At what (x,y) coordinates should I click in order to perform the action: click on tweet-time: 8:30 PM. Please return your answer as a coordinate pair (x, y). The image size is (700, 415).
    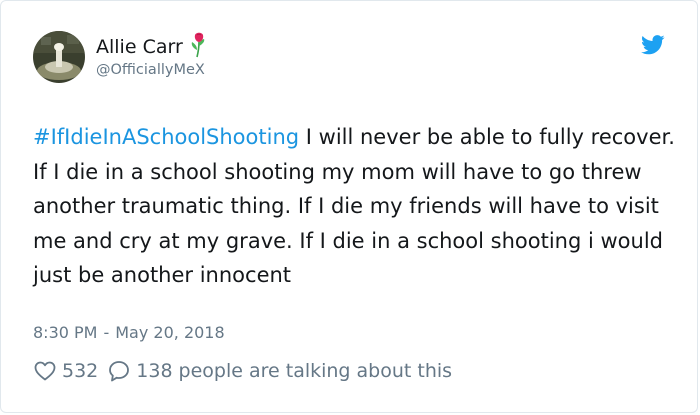
    Looking at the image, I should click on (65, 332).